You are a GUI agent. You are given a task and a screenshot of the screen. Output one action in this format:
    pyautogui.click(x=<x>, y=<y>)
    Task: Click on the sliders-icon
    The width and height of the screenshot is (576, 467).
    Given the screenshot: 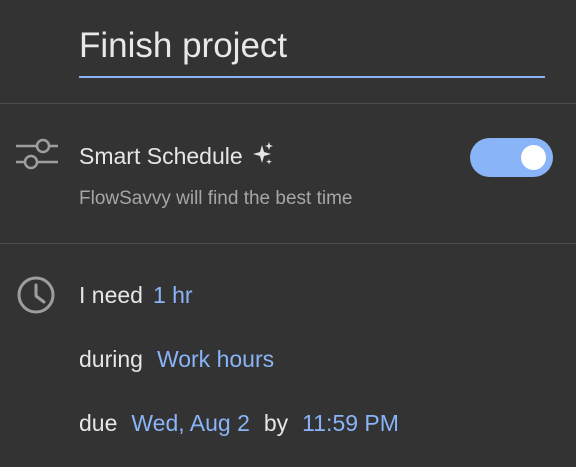 What is the action you would take?
    pyautogui.click(x=37, y=156)
    